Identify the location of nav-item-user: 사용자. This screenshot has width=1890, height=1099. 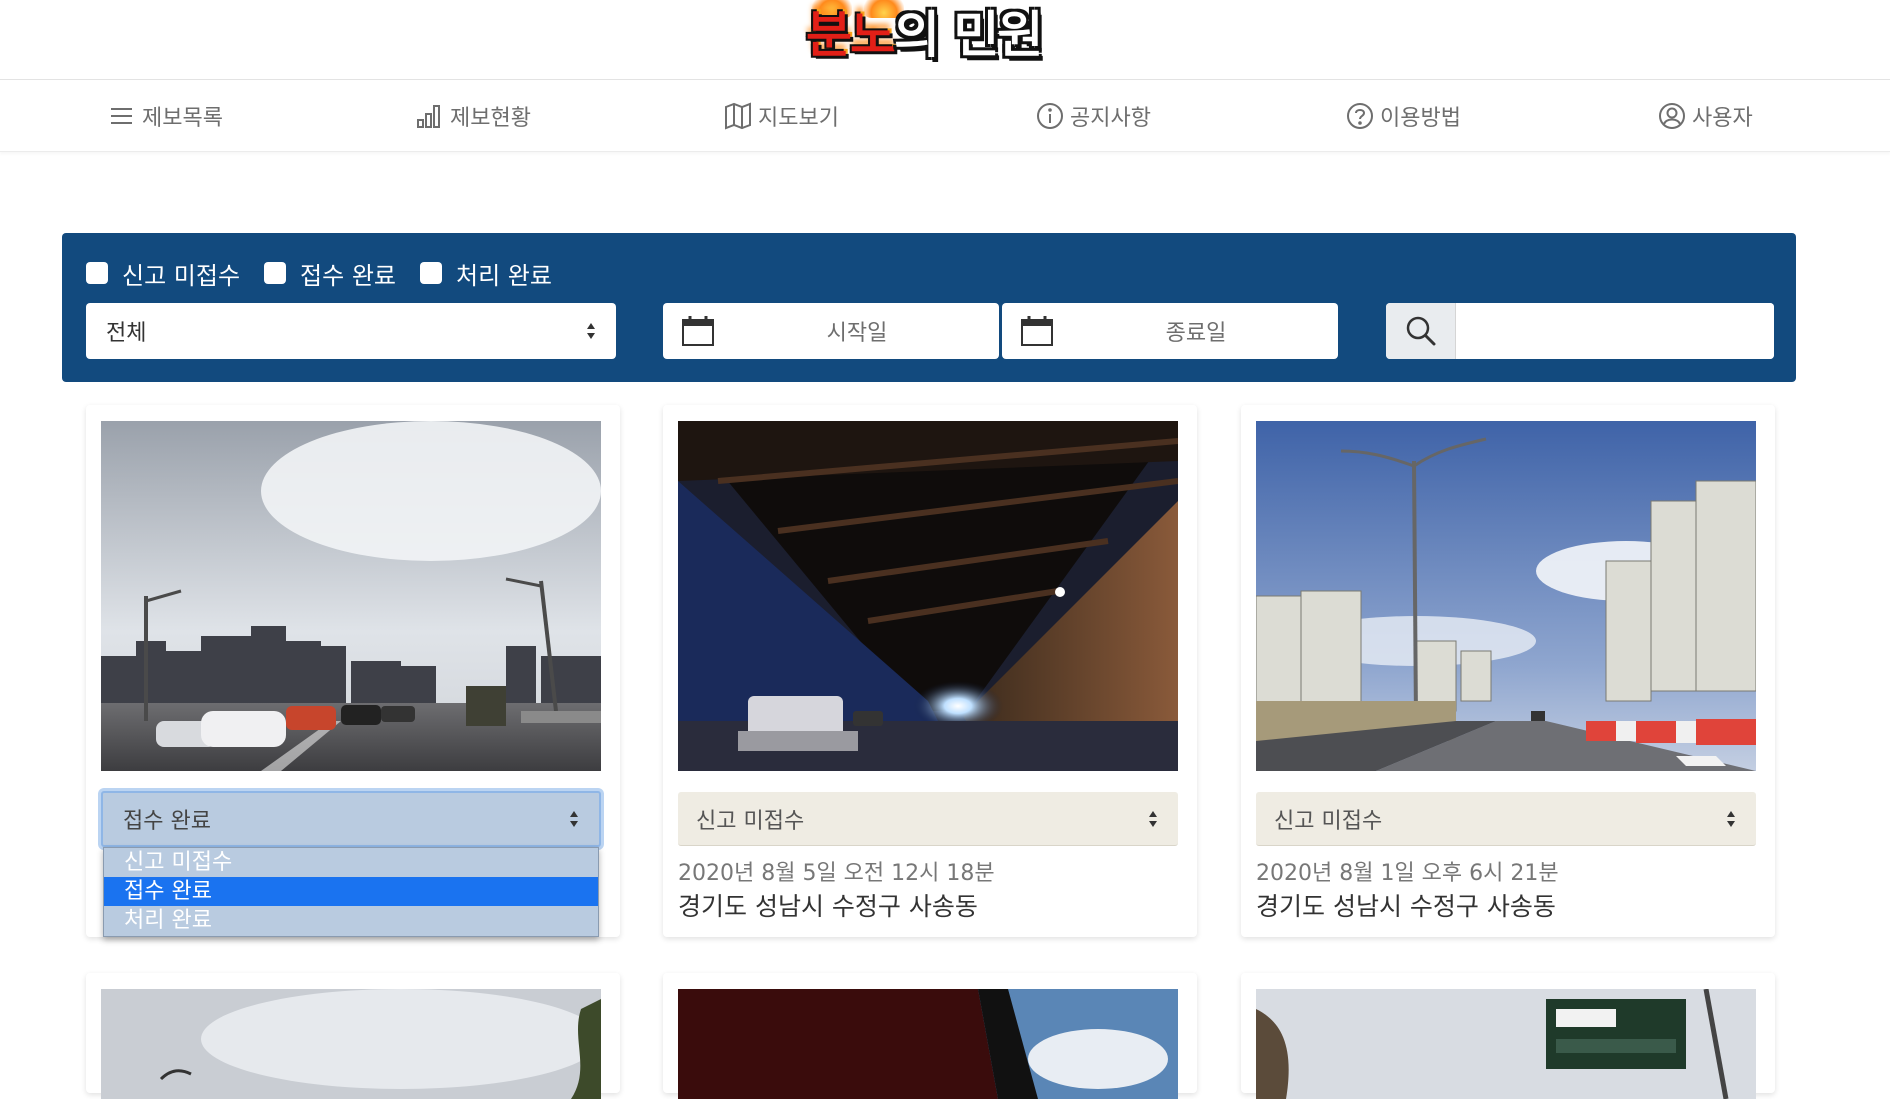
(1705, 116).